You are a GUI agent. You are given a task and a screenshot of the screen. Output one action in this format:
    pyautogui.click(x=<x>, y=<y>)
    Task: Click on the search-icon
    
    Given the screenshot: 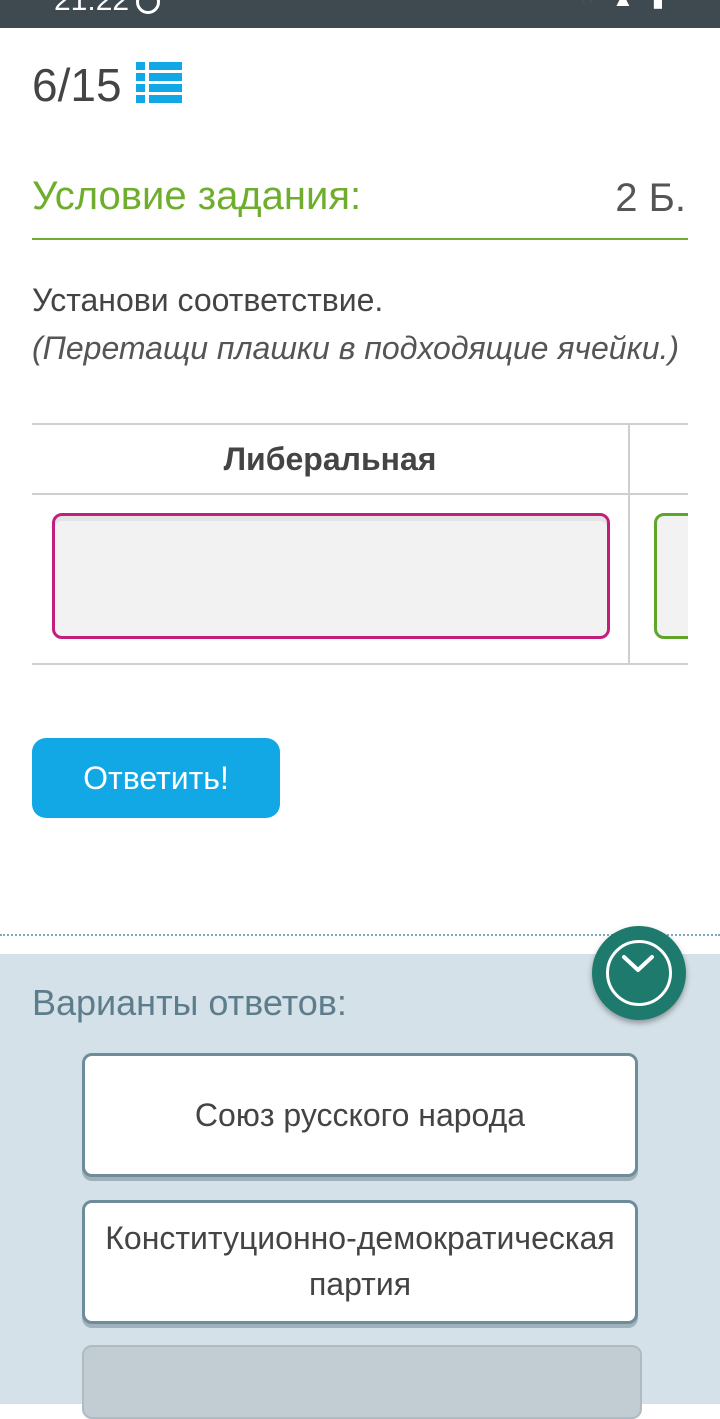 What is the action you would take?
    pyautogui.click(x=148, y=7)
    